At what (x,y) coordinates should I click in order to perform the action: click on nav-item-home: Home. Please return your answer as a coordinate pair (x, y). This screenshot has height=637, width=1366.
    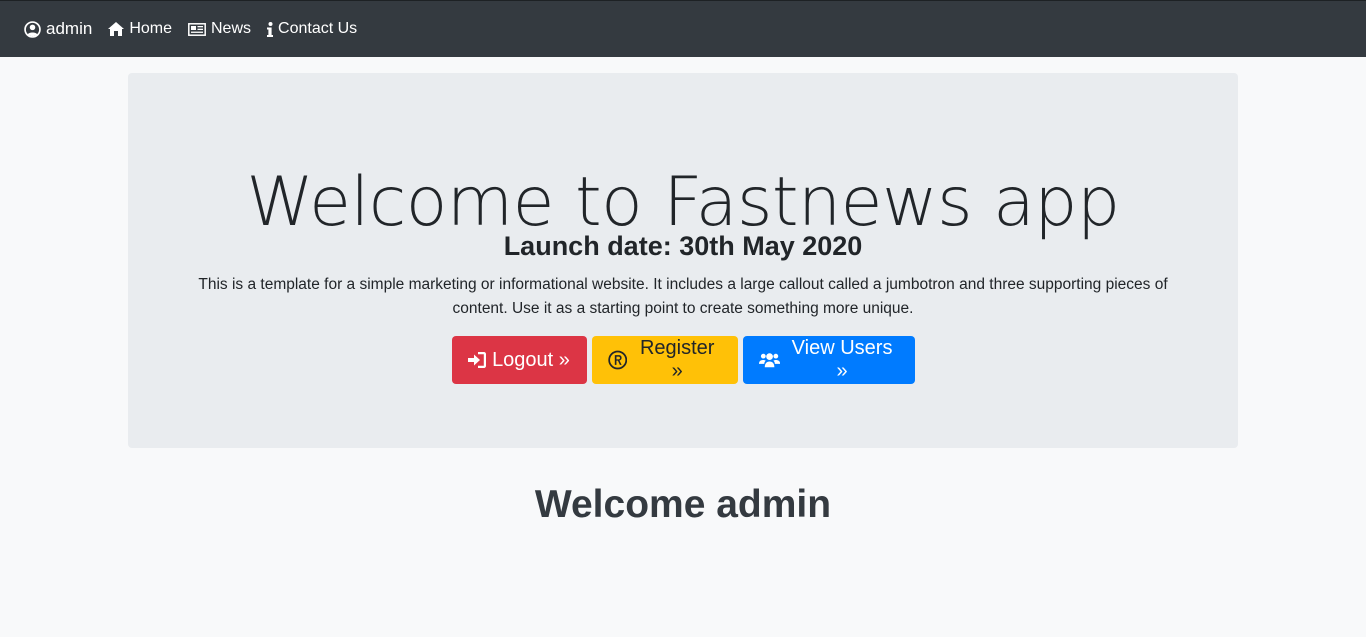
    Looking at the image, I should click on (140, 29).